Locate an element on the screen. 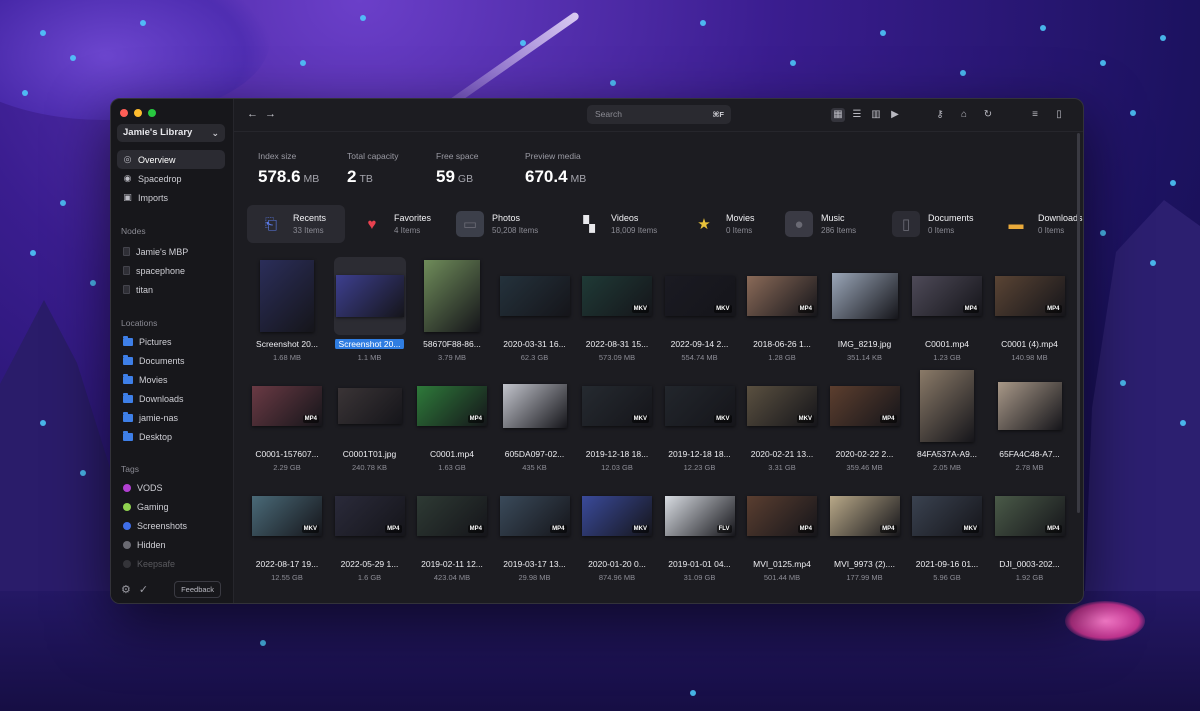 This screenshot has height=711, width=1200. feedback-button: Feedback is located at coordinates (198, 589).